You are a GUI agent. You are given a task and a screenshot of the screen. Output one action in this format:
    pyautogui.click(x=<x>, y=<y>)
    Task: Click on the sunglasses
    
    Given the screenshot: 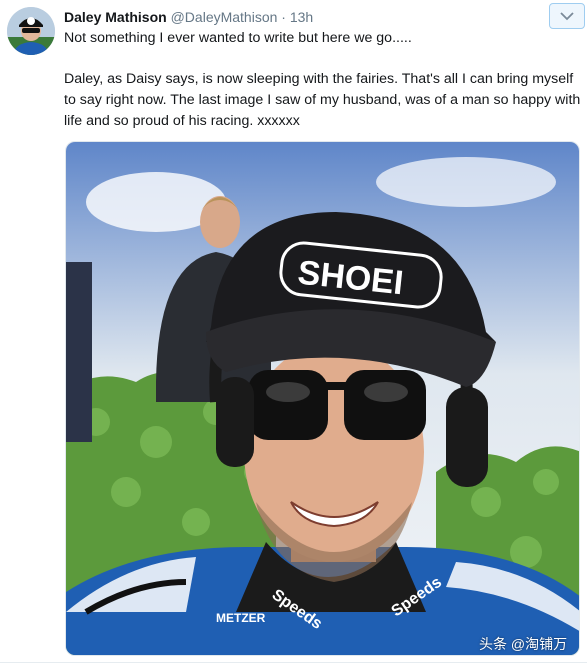 What is the action you would take?
    pyautogui.click(x=288, y=405)
    